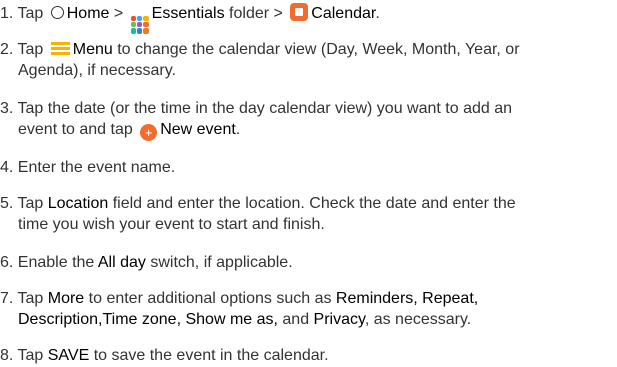  I want to click on step-number: 2., so click(7, 49).